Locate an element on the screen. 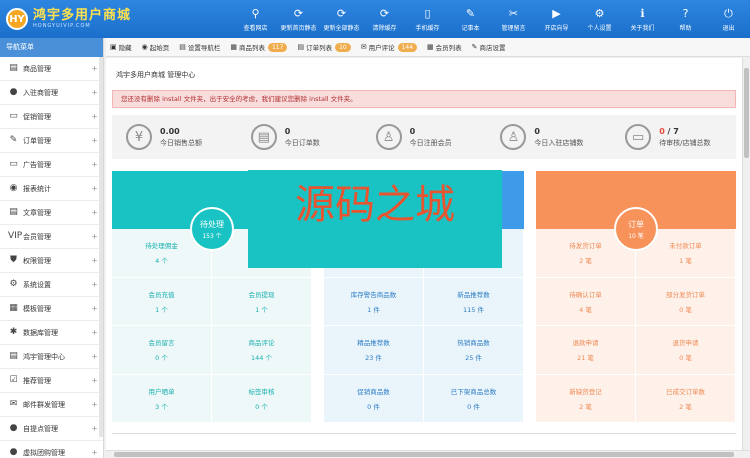 This screenshot has height=458, width=750. nav-item-3: ⟳ 清除缓存 is located at coordinates (384, 19).